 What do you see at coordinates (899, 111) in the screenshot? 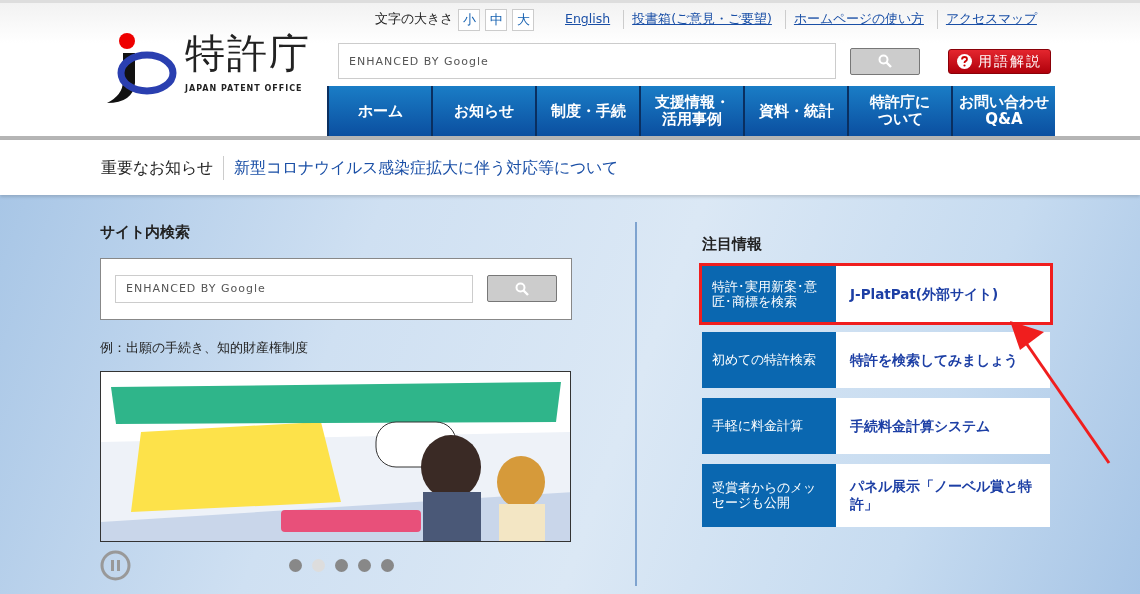
I see `nav-tab: 特許庁に ついて` at bounding box center [899, 111].